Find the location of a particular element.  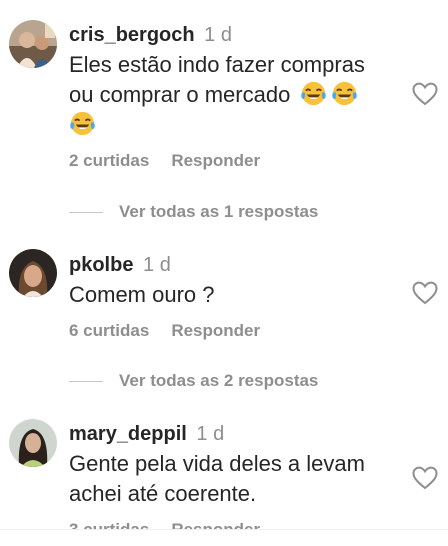

view-replies-button: Ver todas as 2 respostas is located at coordinates (193, 381).